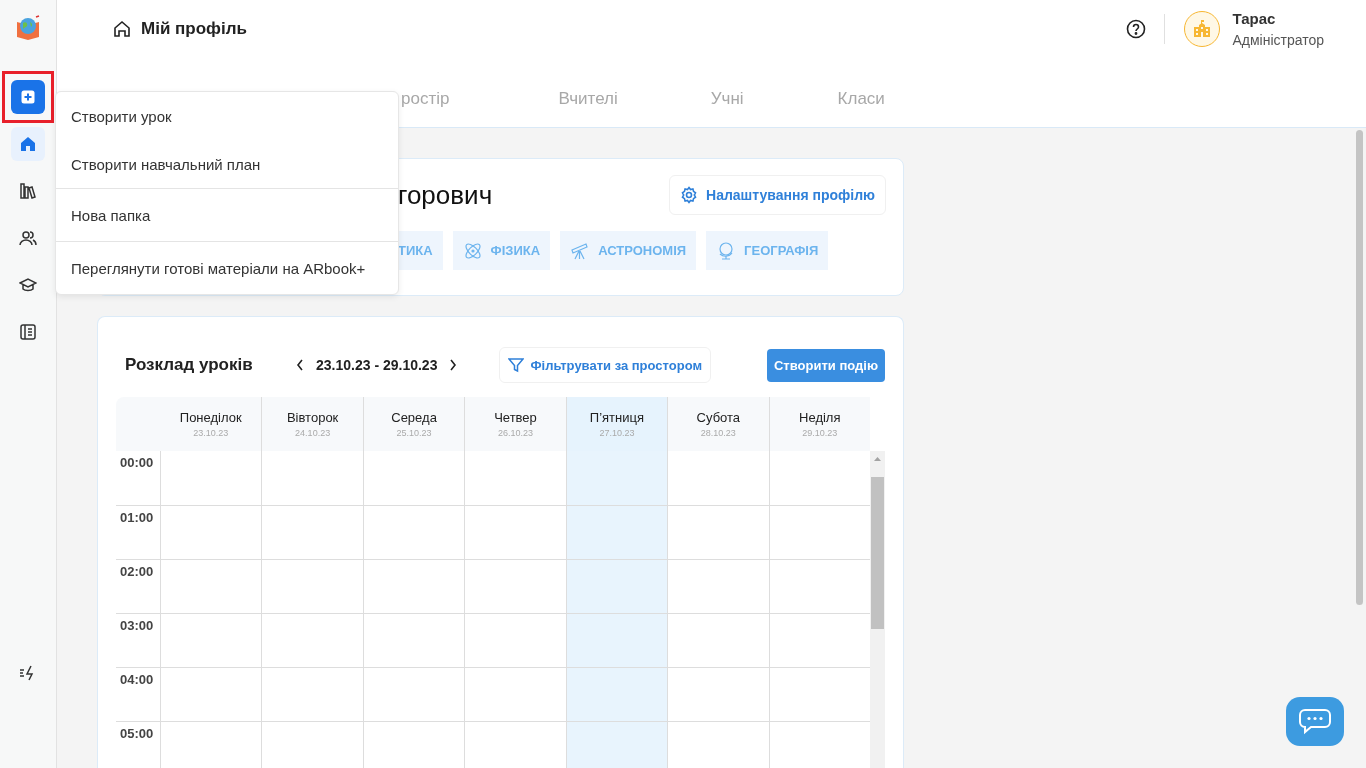  What do you see at coordinates (312, 417) in the screenshot?
I see `day-name: Вівторок` at bounding box center [312, 417].